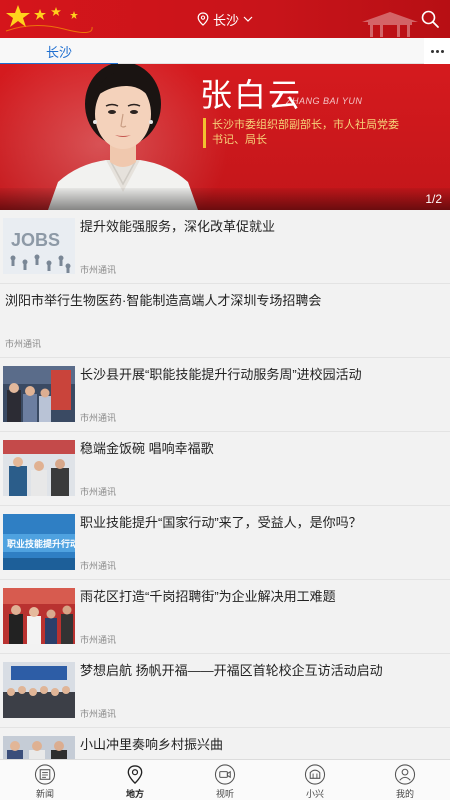  I want to click on news-thumbnail: 职业技能提升行动, so click(39, 542).